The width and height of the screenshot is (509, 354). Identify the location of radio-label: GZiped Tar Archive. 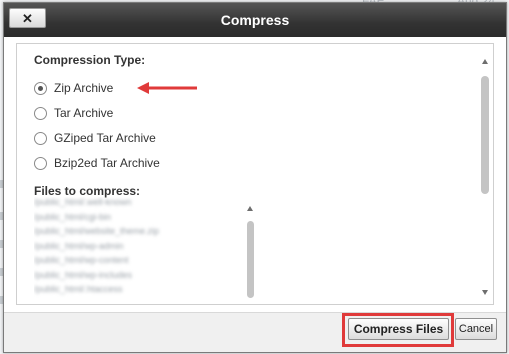
(105, 138).